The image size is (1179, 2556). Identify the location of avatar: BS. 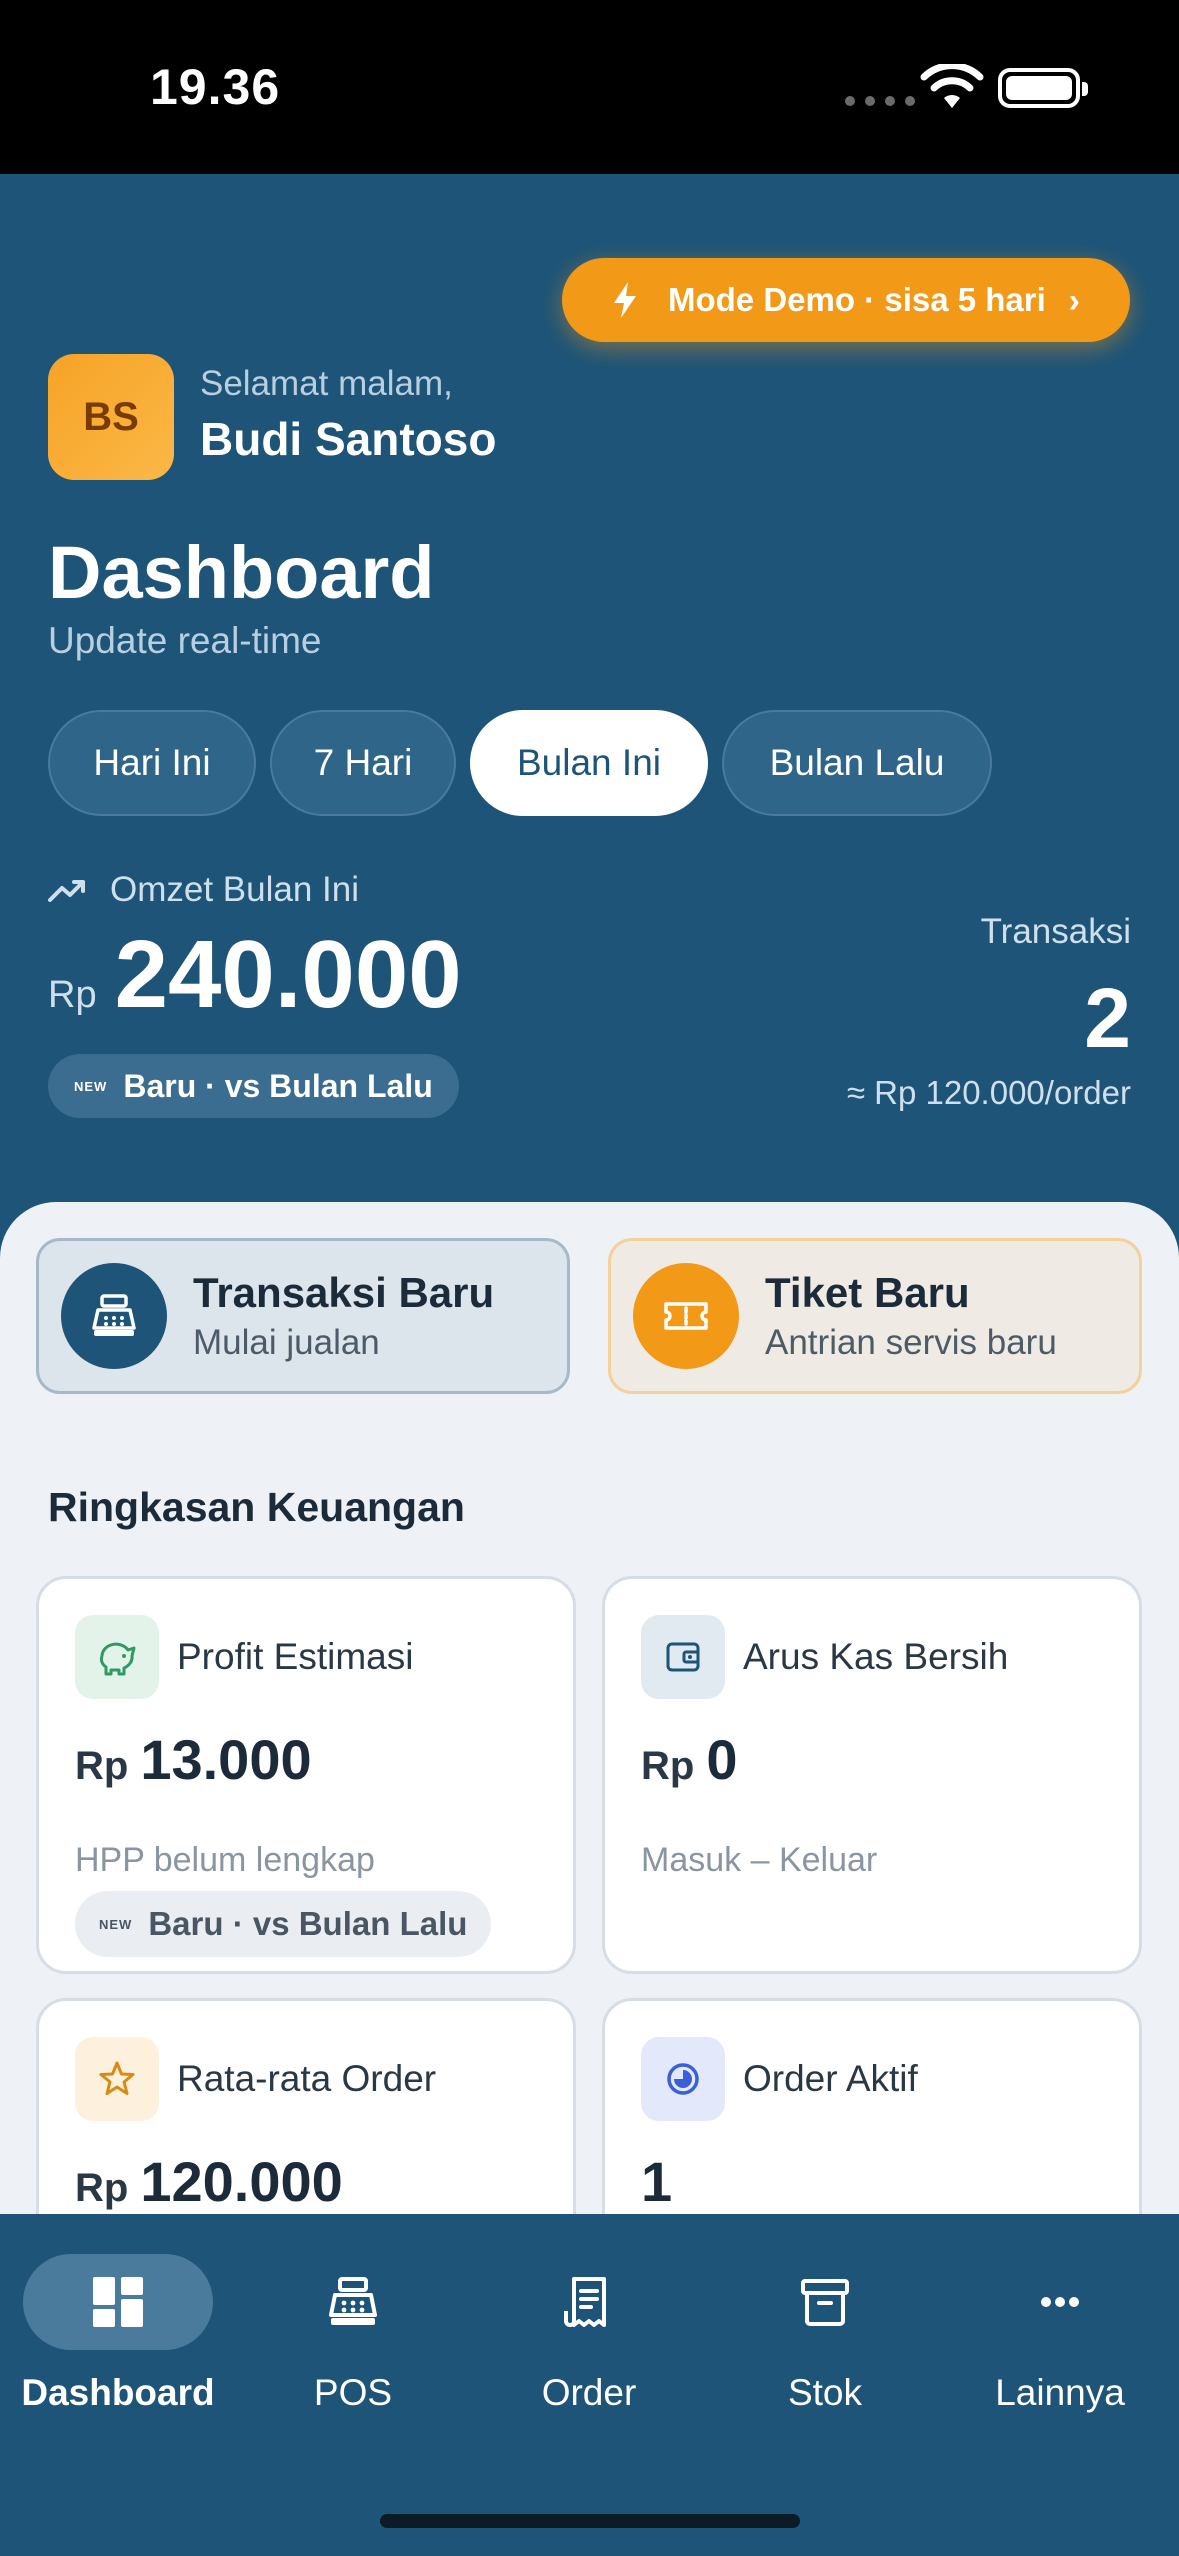
(111, 417).